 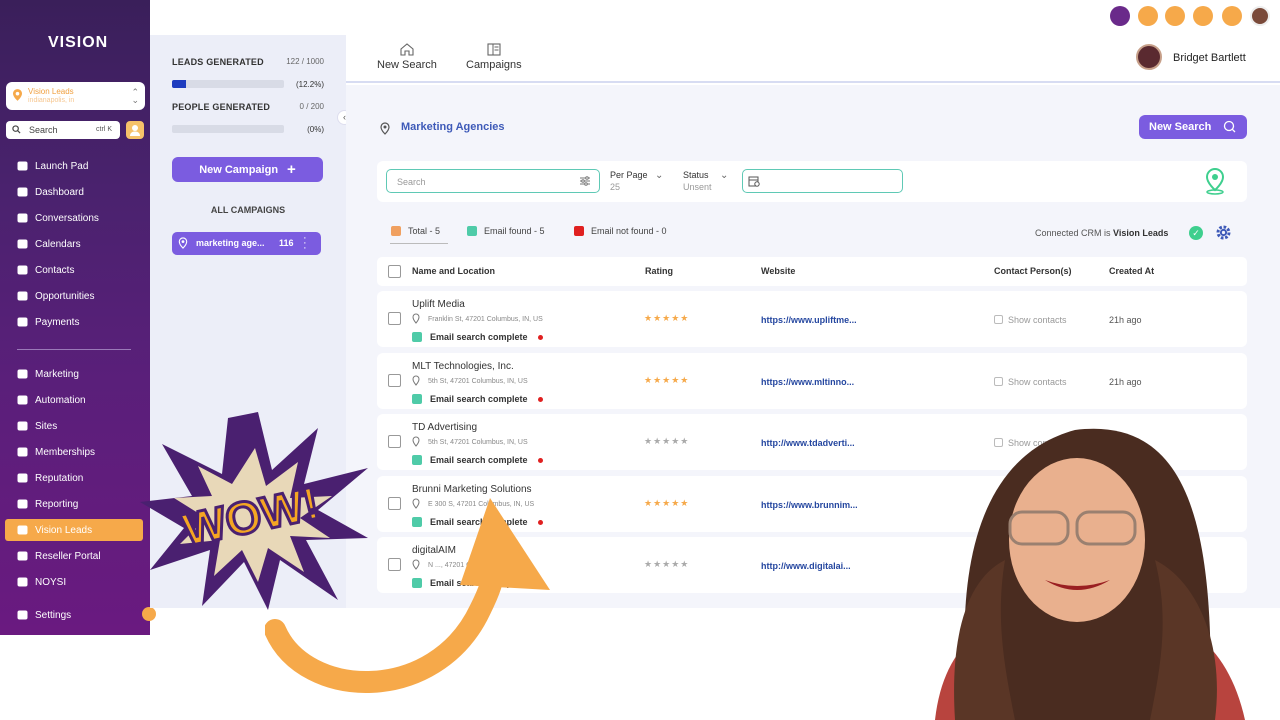 What do you see at coordinates (463, 366) in the screenshot?
I see `business-name: MLT Technologies, Inc.` at bounding box center [463, 366].